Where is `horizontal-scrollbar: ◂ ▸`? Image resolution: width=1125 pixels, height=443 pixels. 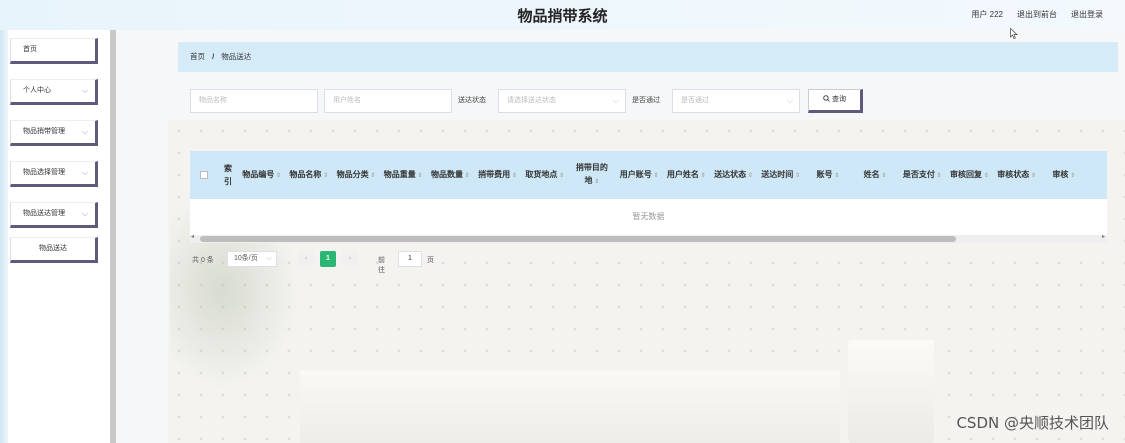
horizontal-scrollbar: ◂ ▸ is located at coordinates (648, 238).